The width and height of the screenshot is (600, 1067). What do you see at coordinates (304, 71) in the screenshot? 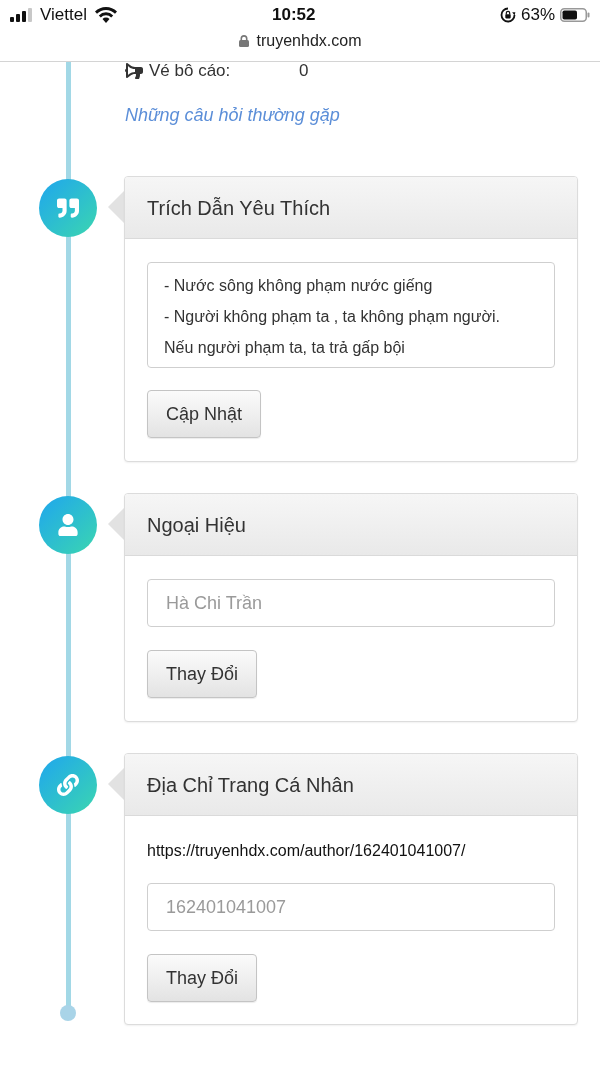
I see `stat-value: 0` at bounding box center [304, 71].